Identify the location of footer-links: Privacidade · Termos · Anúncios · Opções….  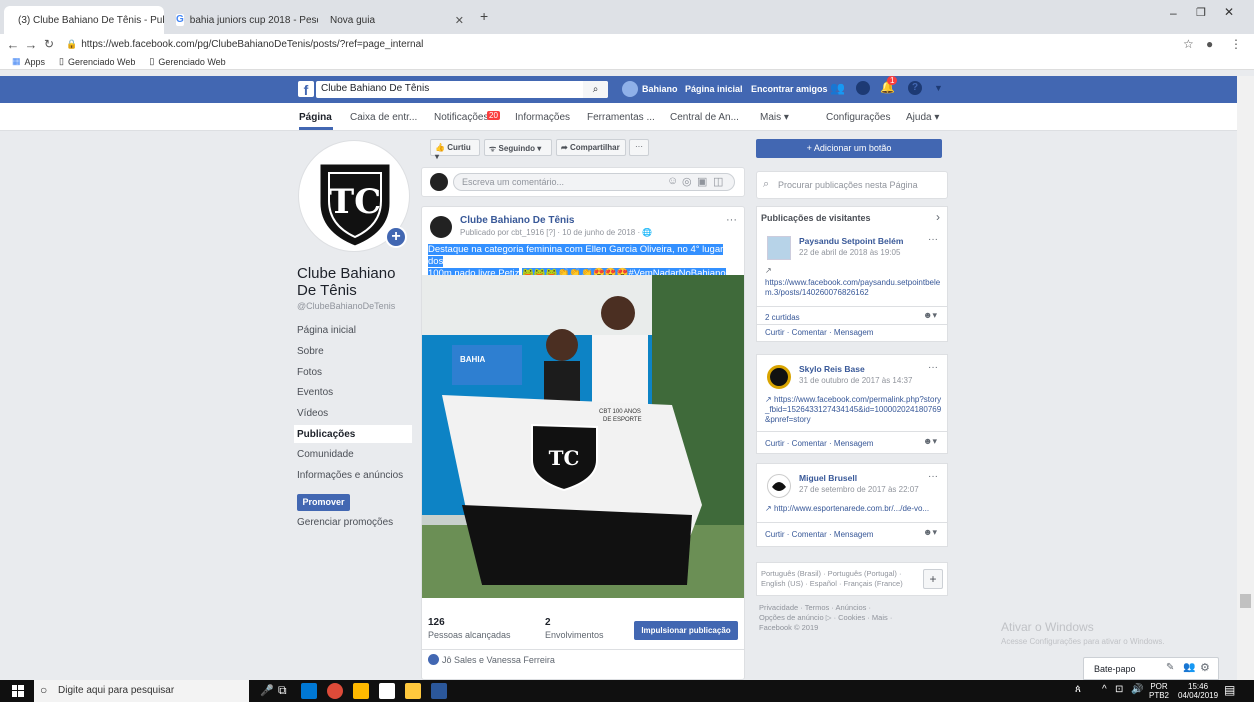
(825, 618).